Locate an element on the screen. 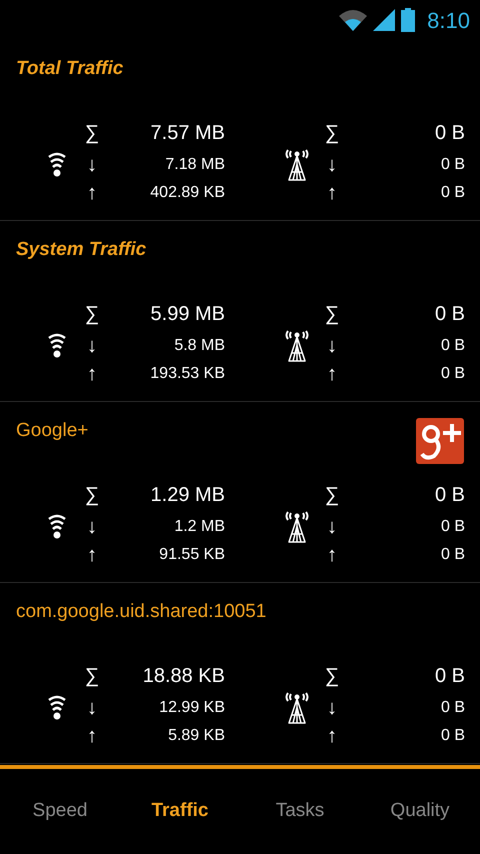 The height and width of the screenshot is (854, 480). download-value: 1.2 MB is located at coordinates (199, 527).